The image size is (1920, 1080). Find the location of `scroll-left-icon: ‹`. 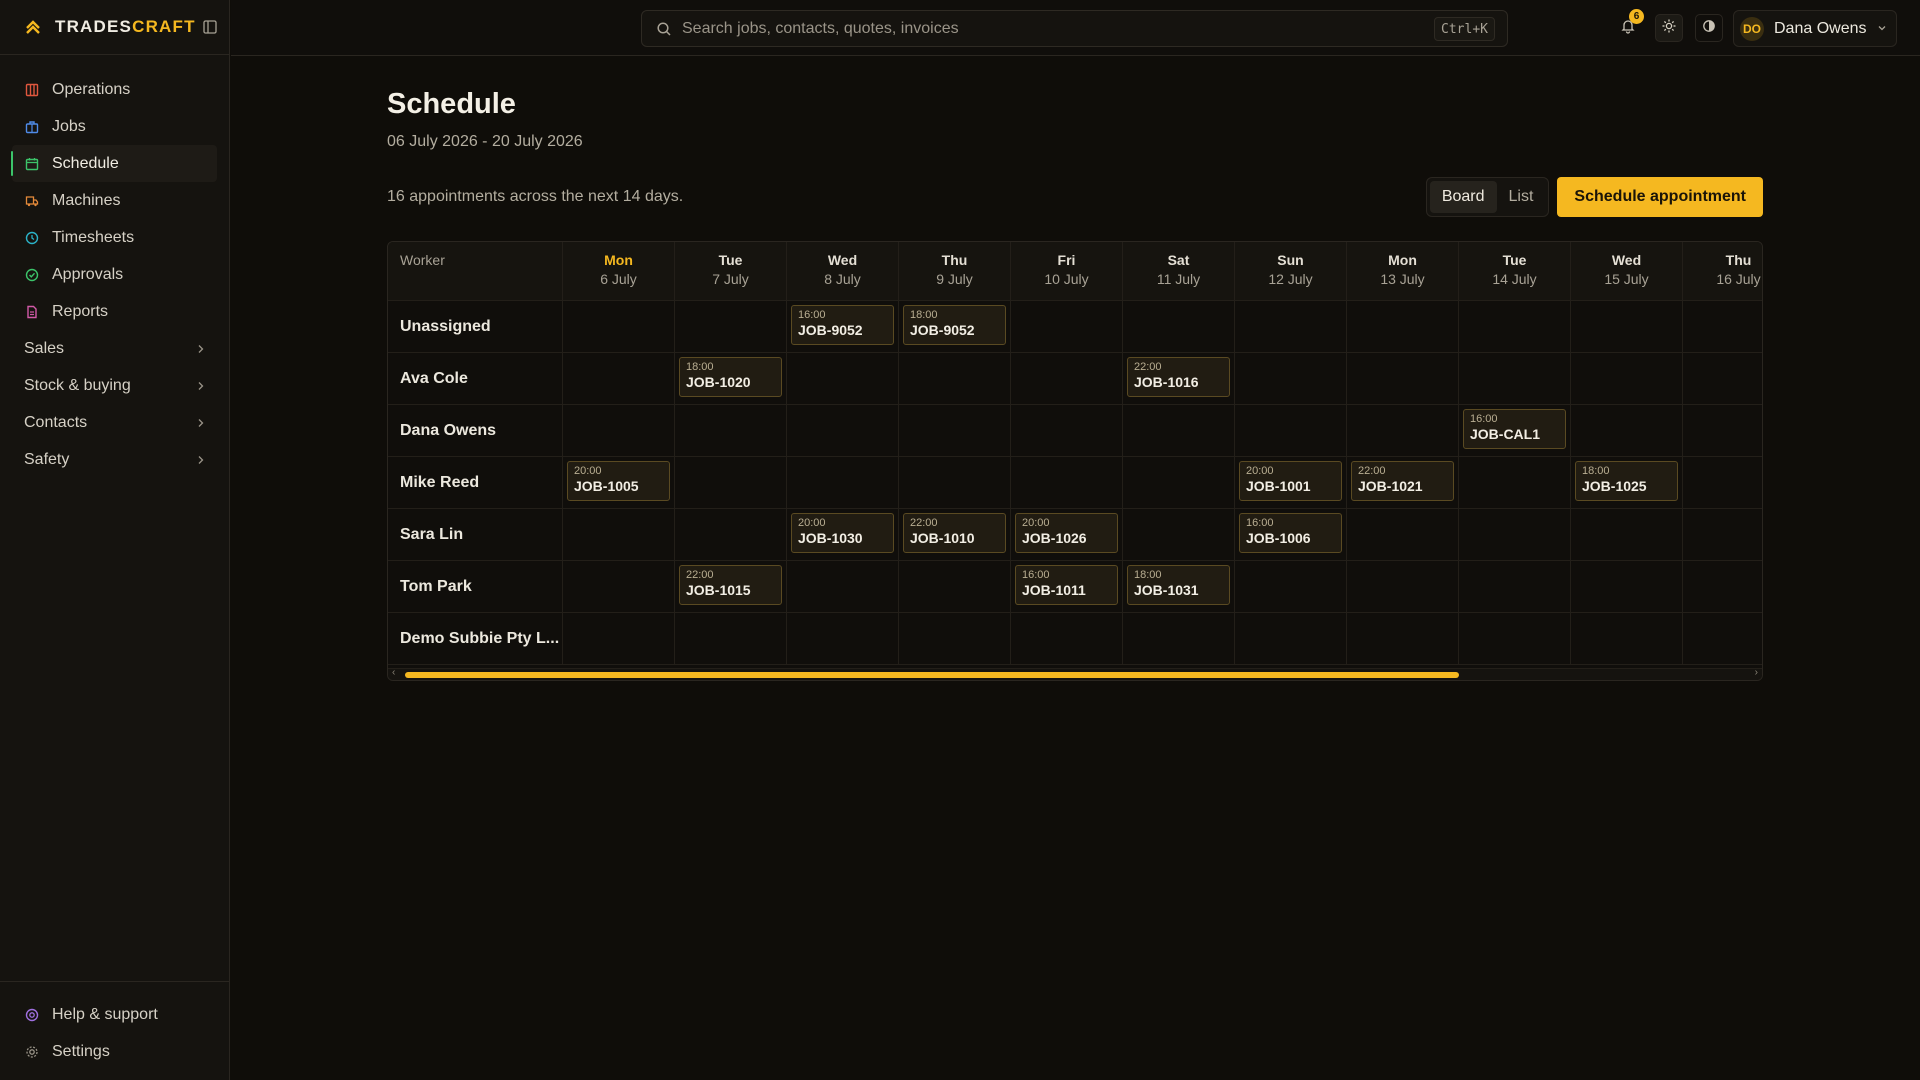

scroll-left-icon: ‹ is located at coordinates (393, 672).